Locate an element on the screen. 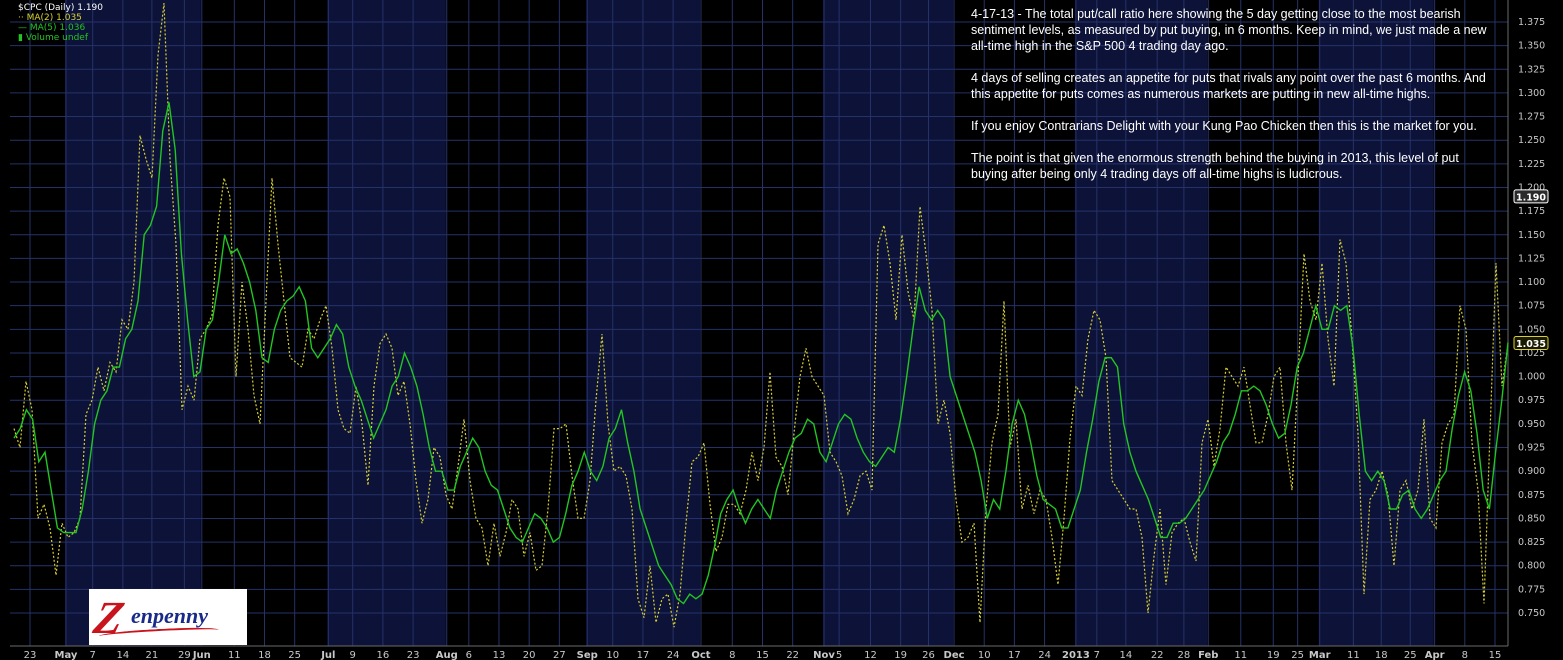 The width and height of the screenshot is (1563, 660). x-tick-label: May is located at coordinates (66, 655).